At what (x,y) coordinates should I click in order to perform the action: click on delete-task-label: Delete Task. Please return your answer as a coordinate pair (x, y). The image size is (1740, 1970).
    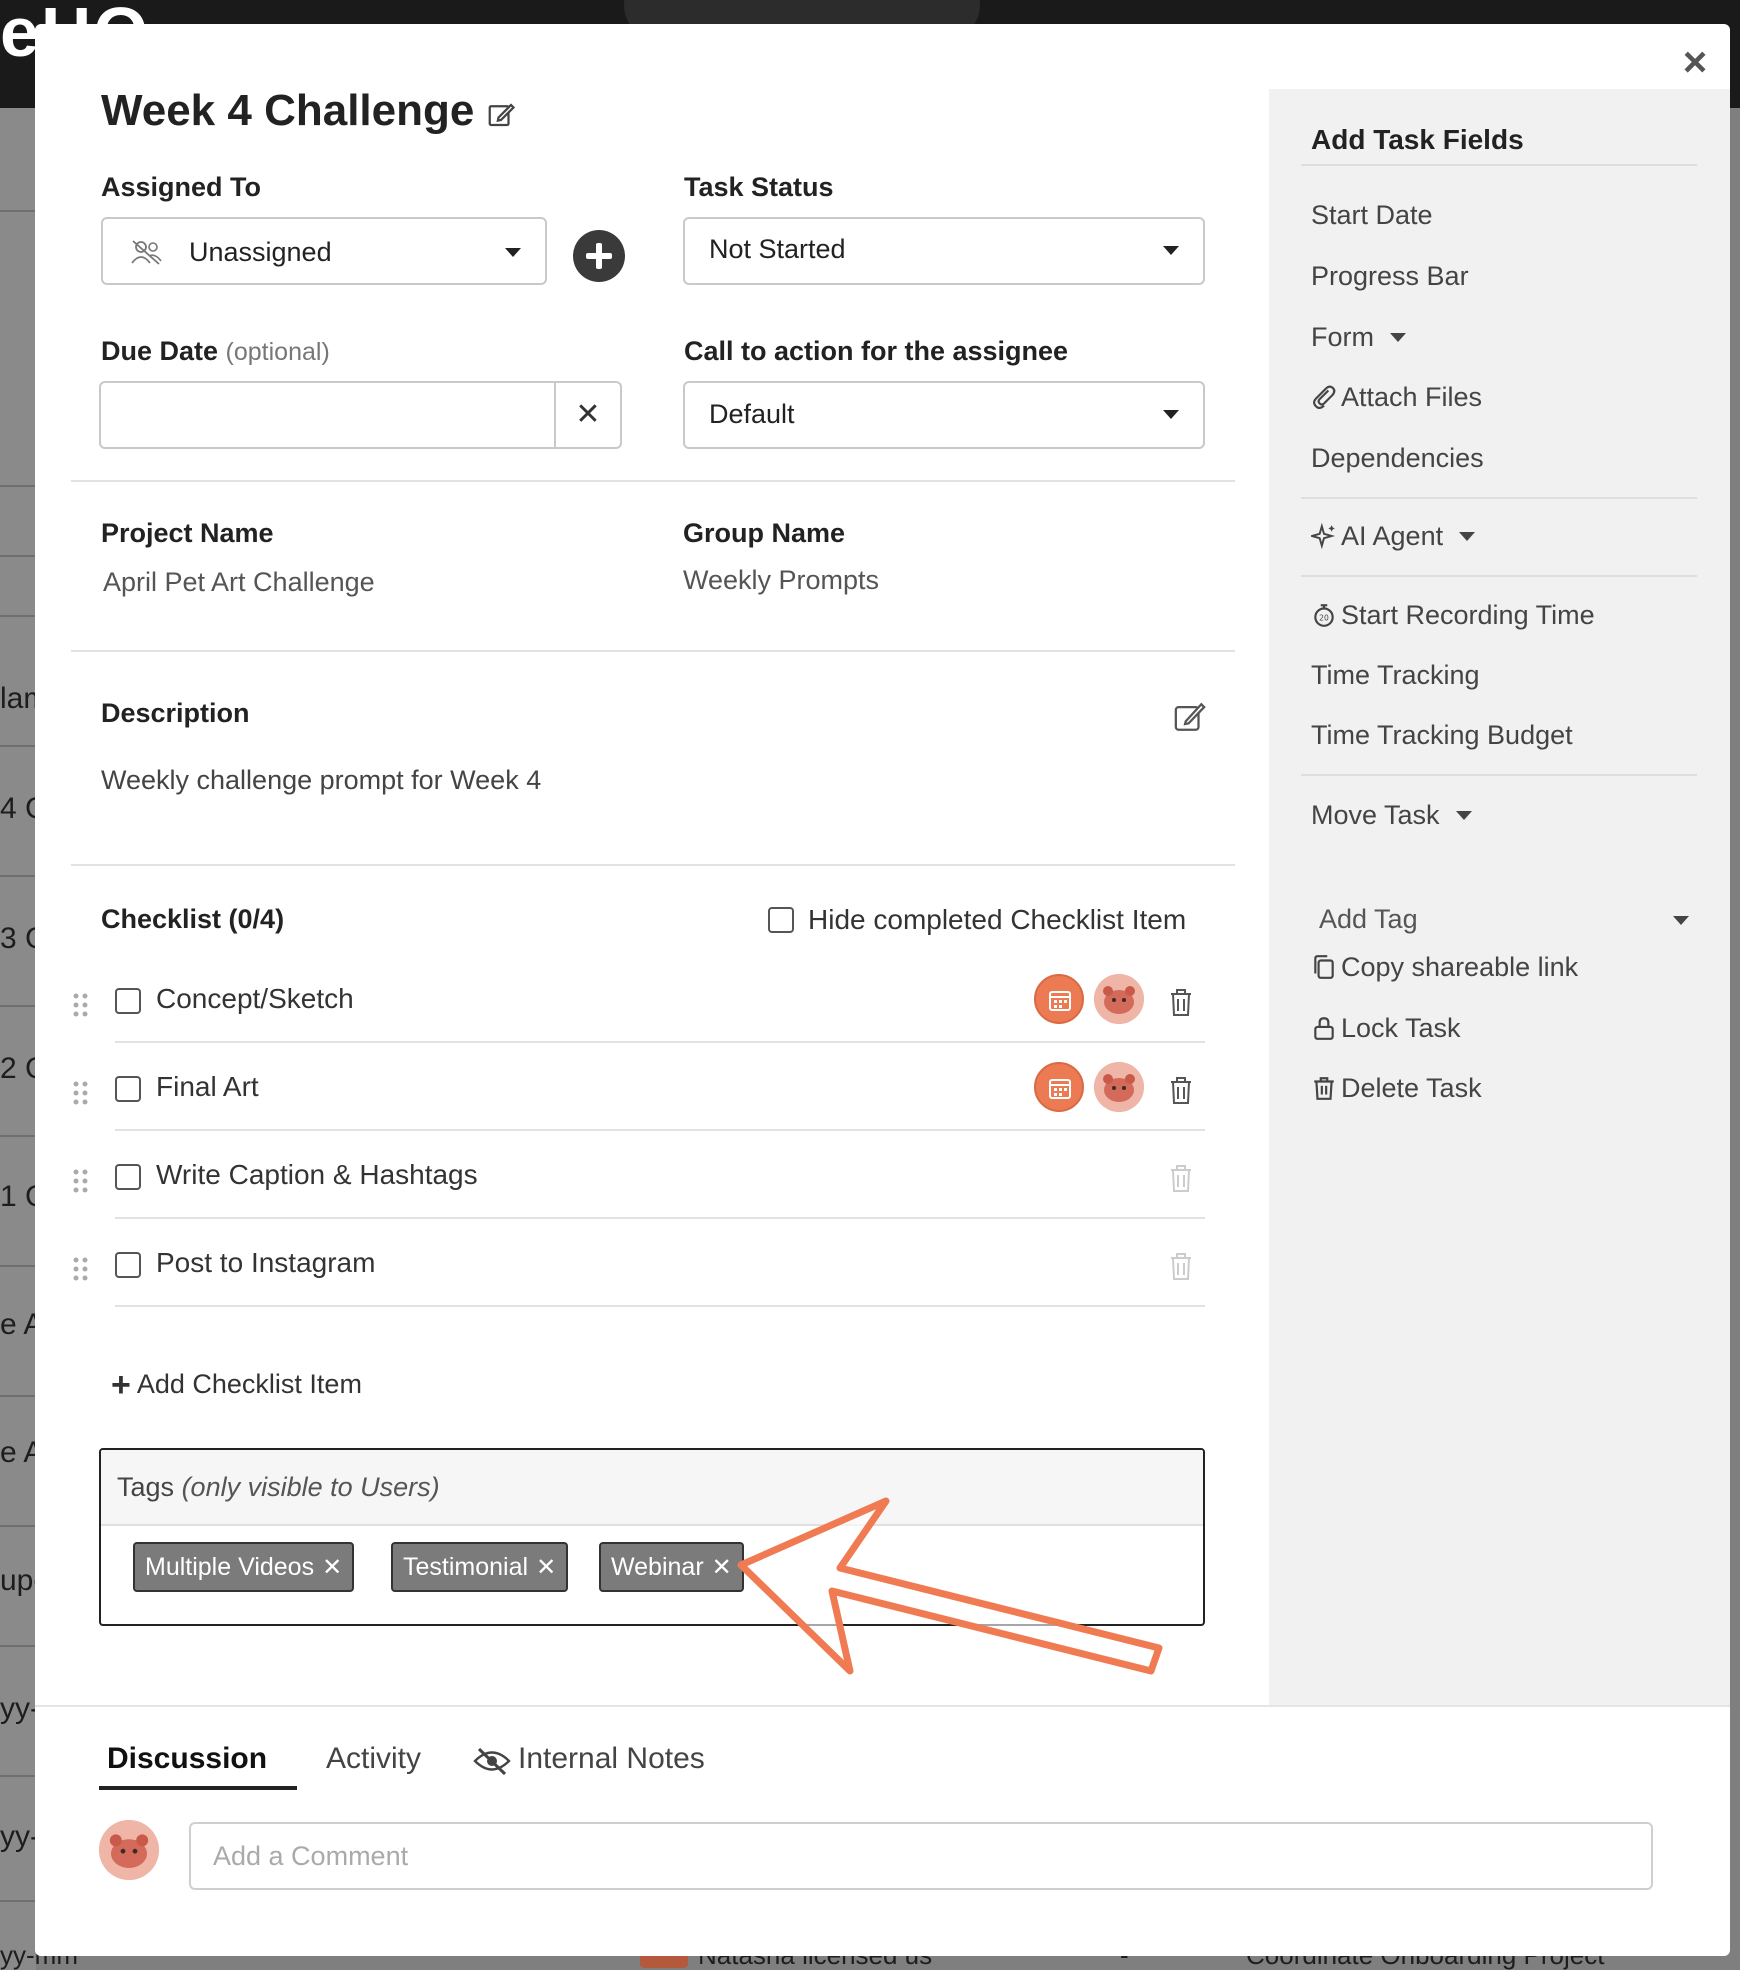
    Looking at the image, I should click on (1411, 1088).